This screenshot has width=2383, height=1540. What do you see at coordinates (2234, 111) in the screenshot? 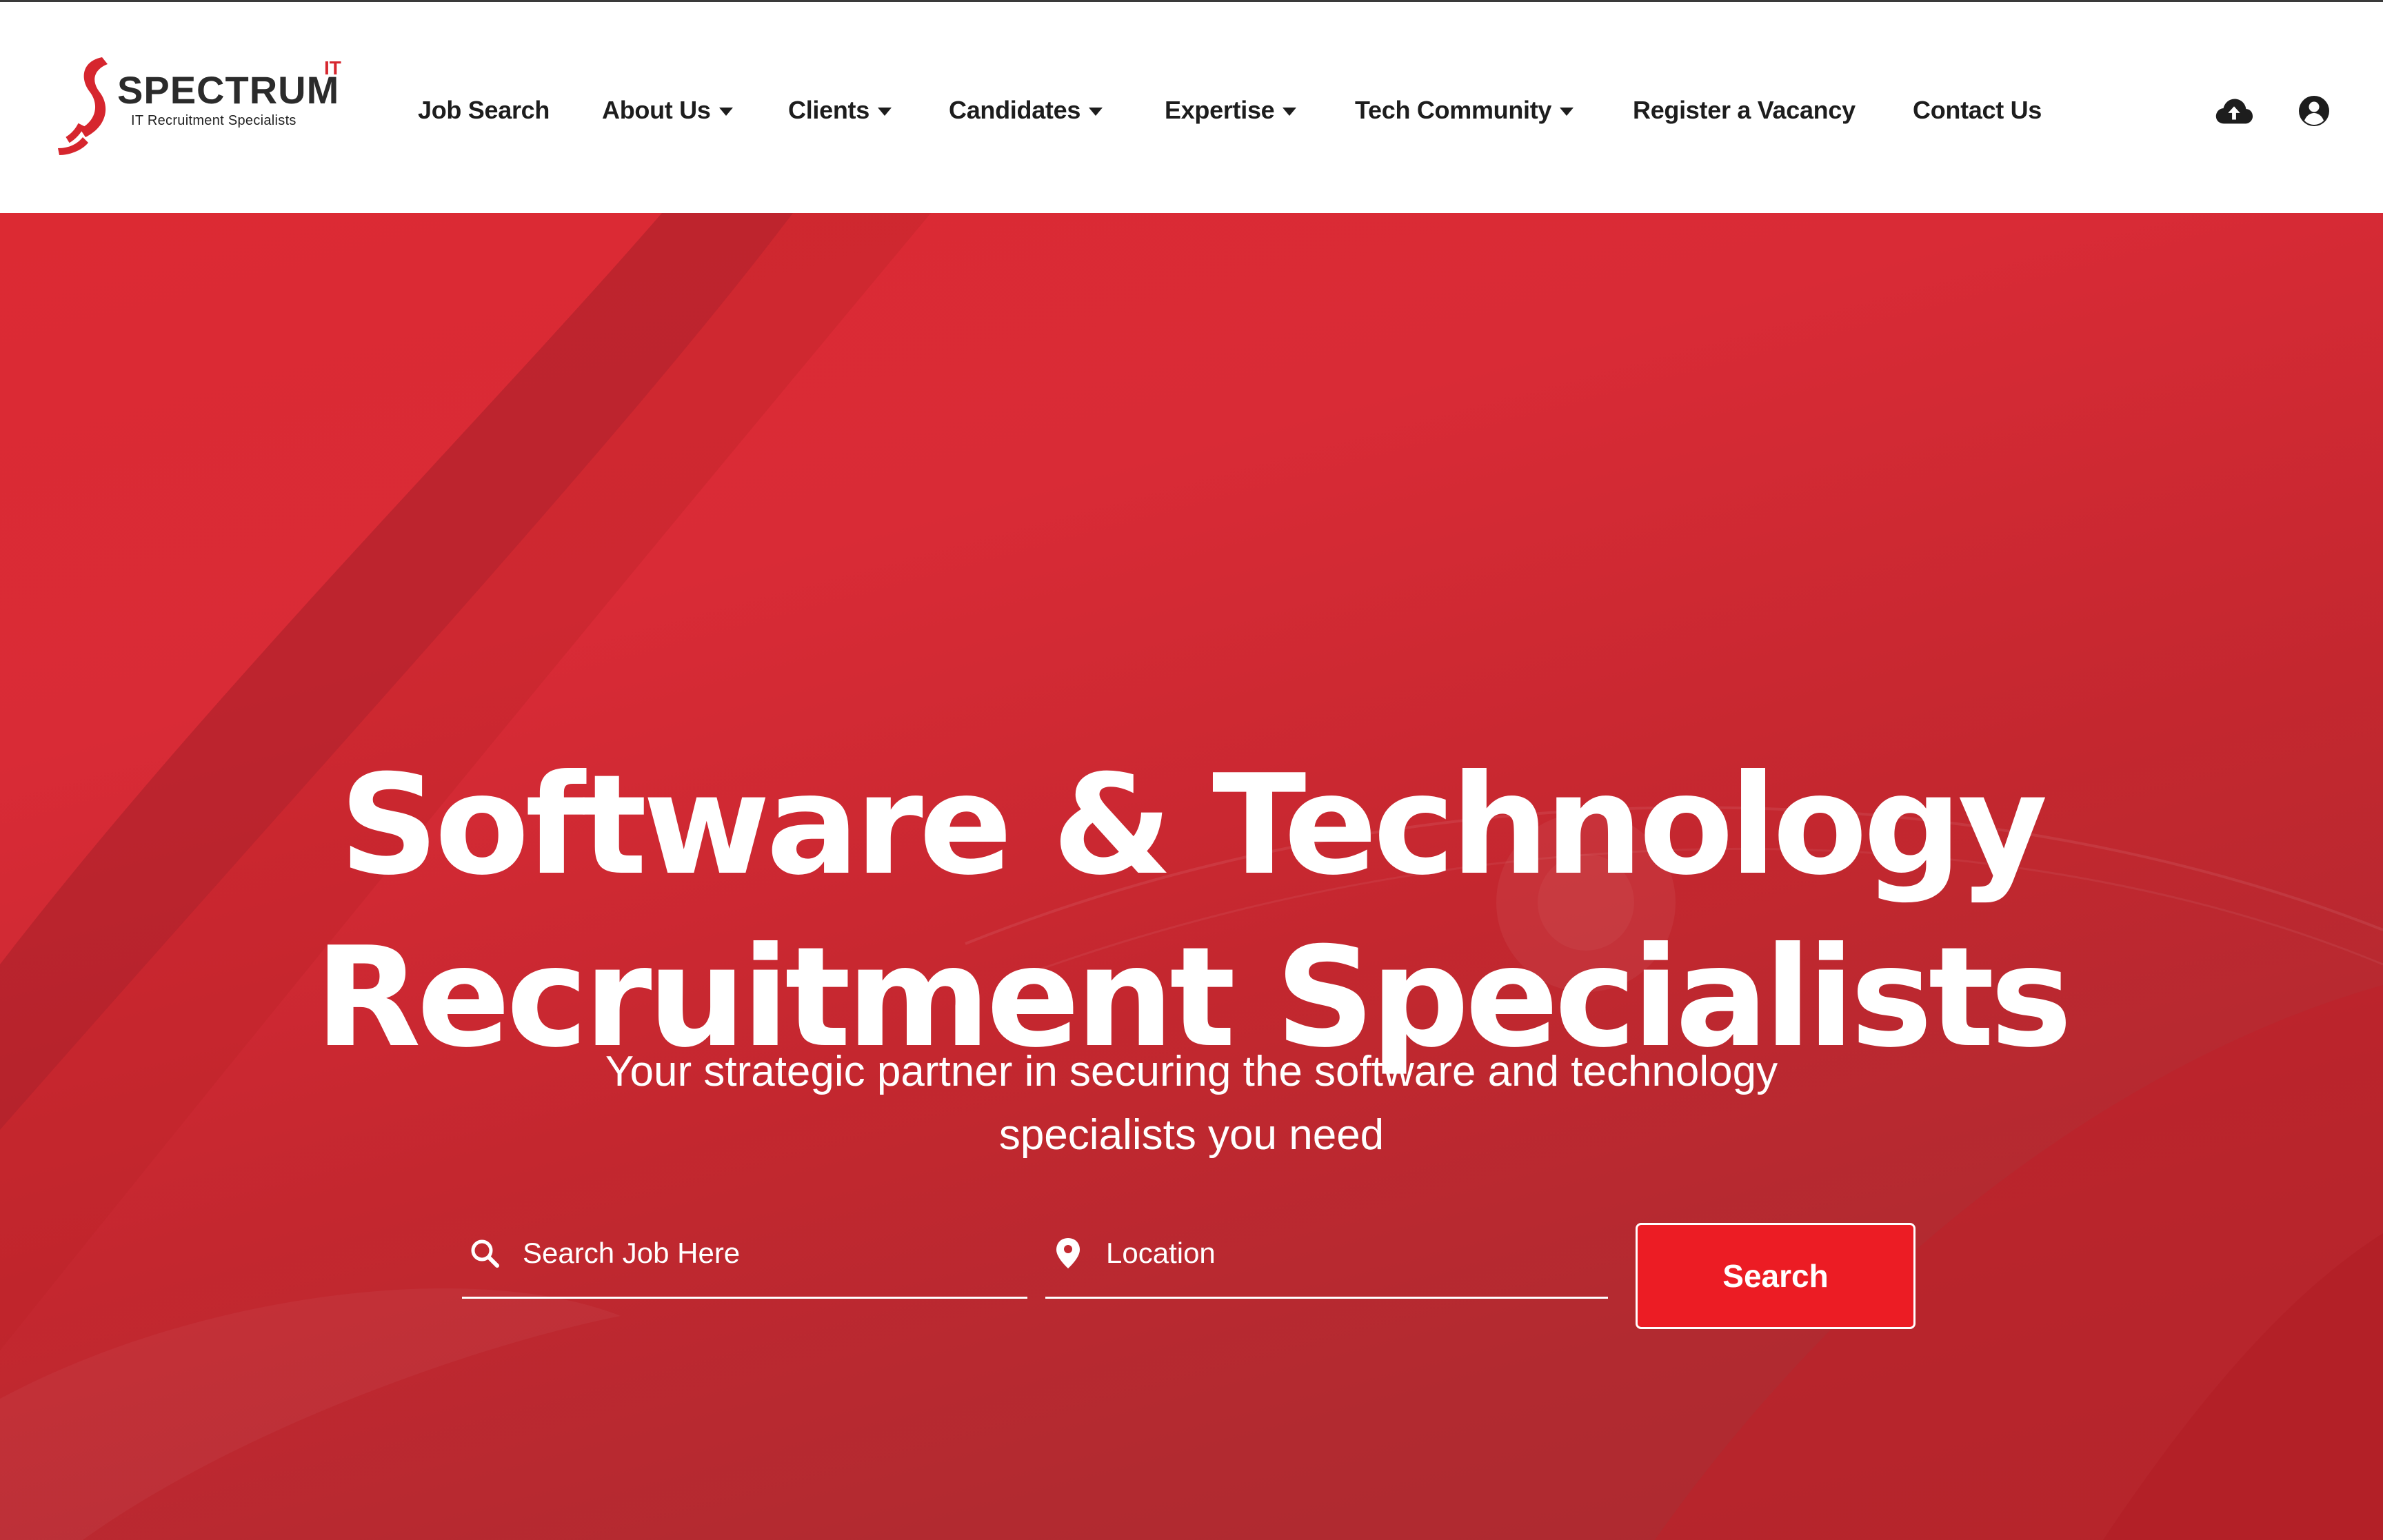
I see `cloud-upload-icon` at bounding box center [2234, 111].